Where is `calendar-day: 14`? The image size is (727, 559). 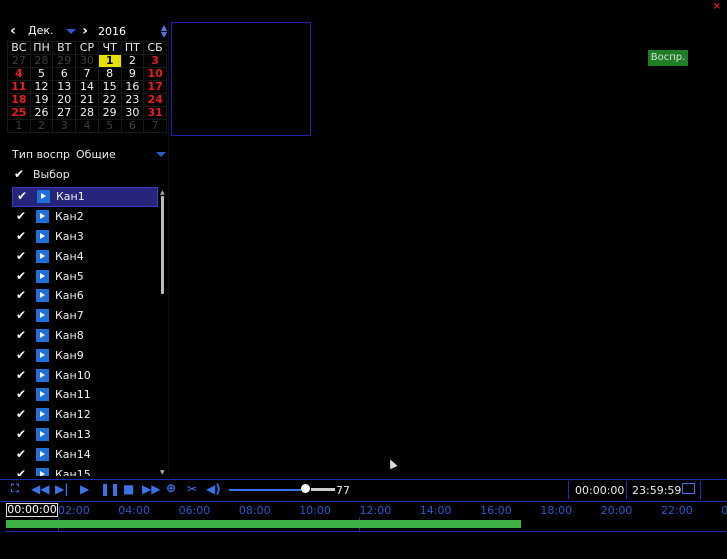
calendar-day: 14 is located at coordinates (87, 87).